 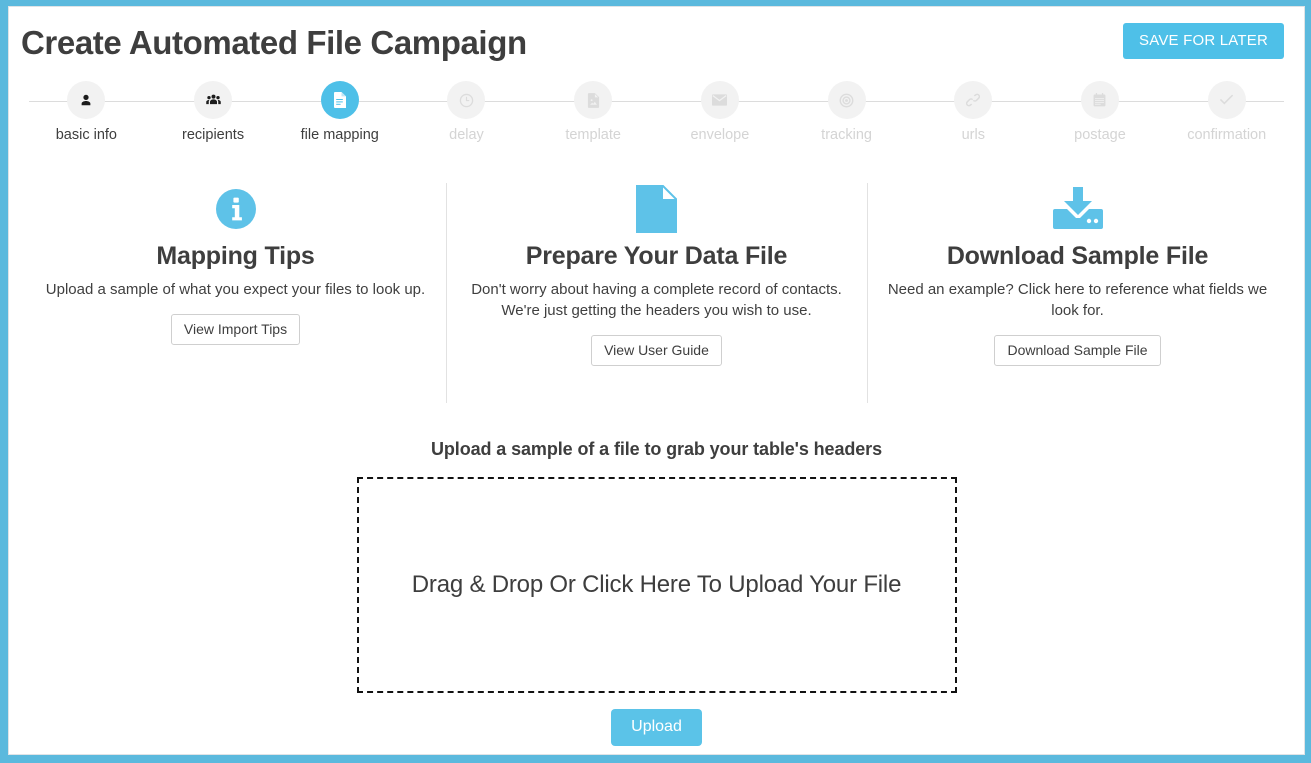 What do you see at coordinates (1077, 256) in the screenshot?
I see `info-title-download-sample-file: Download Sample File` at bounding box center [1077, 256].